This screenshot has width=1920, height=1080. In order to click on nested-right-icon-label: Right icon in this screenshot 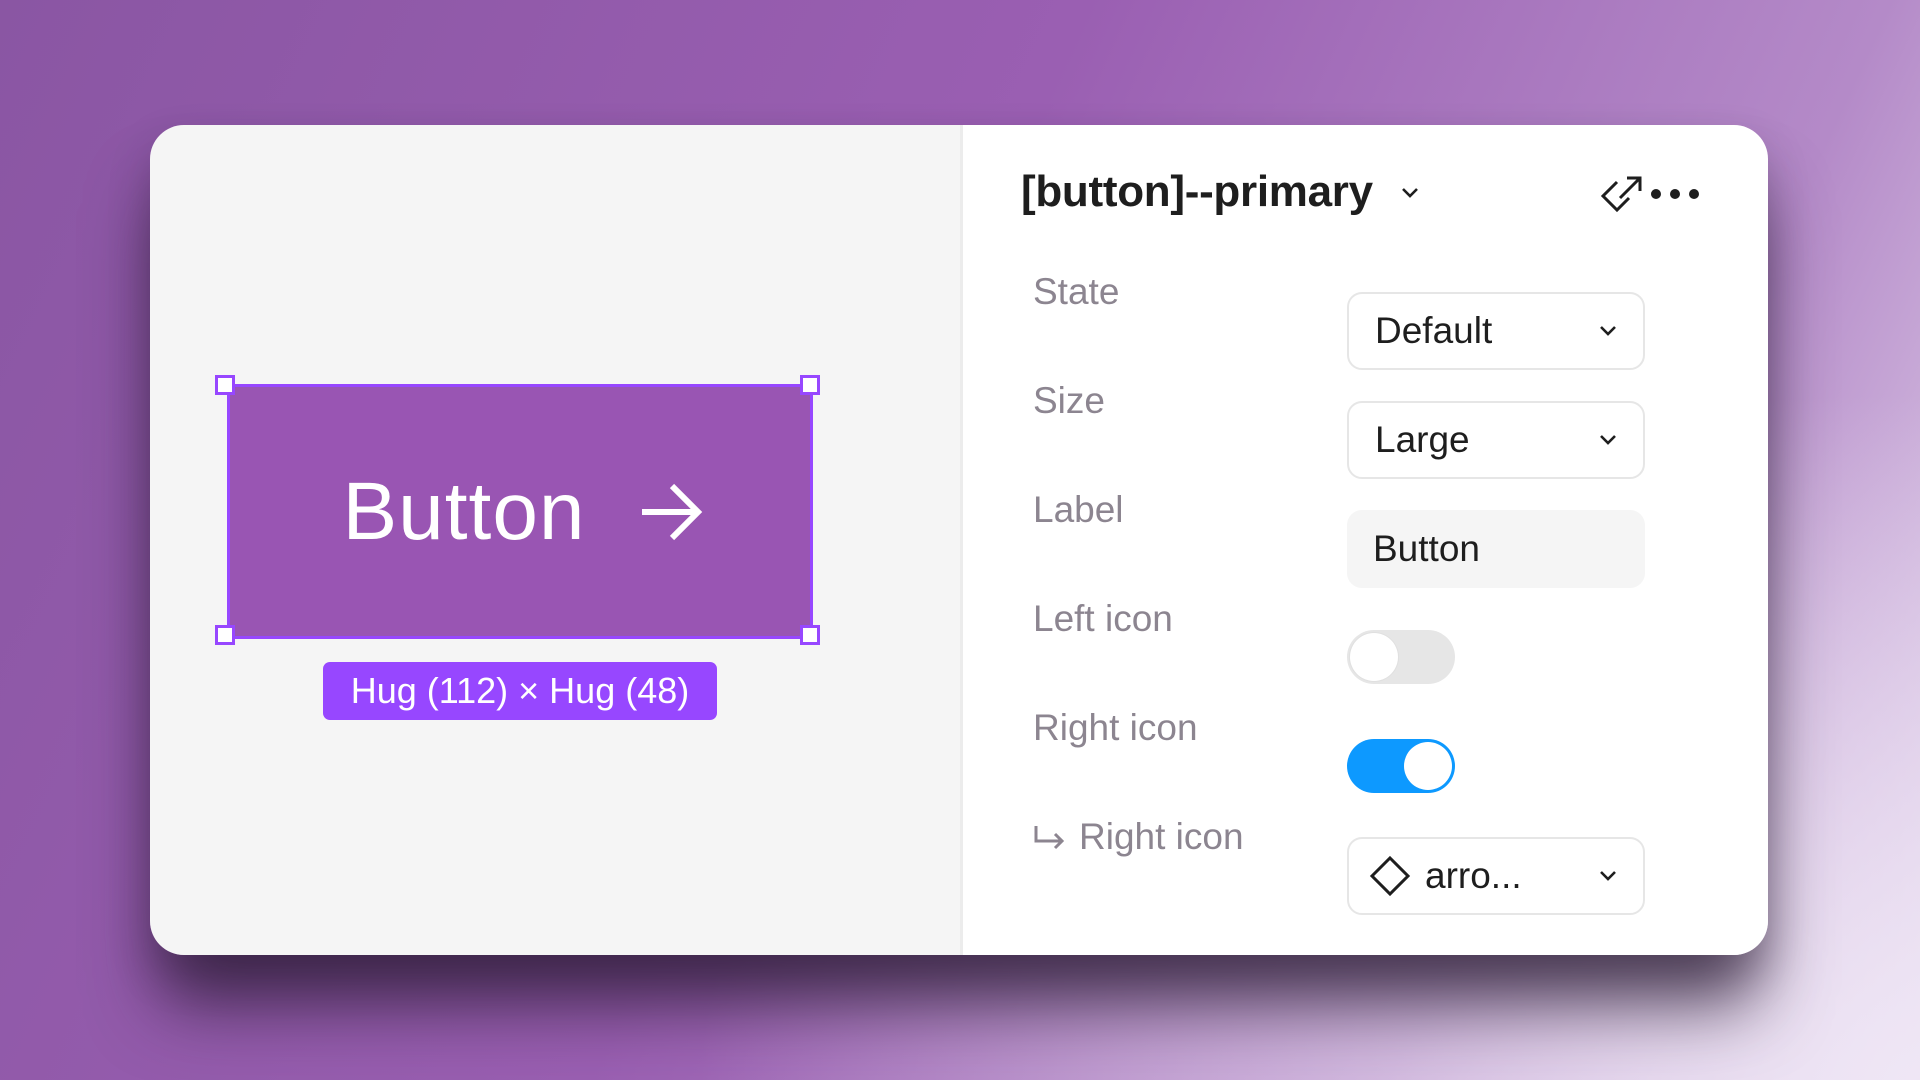, I will do `click(1138, 837)`.